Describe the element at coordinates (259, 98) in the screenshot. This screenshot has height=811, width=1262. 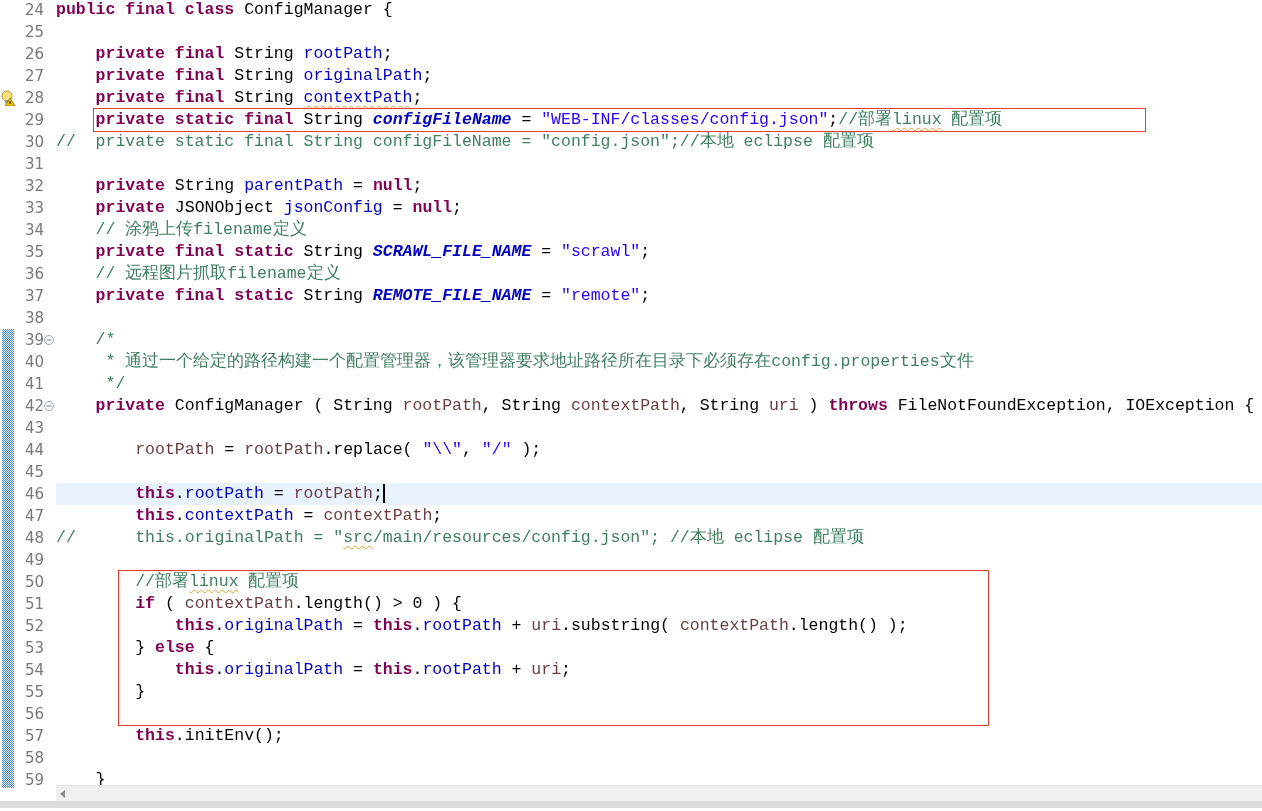
I see `code-line: private final String contextPath;` at that location.